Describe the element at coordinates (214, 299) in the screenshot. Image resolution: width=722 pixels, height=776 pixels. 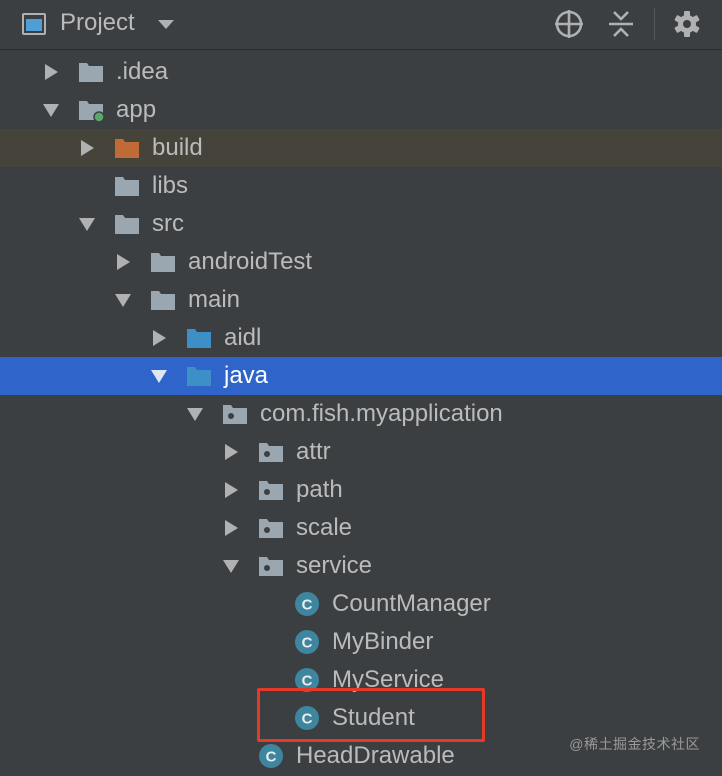
I see `tree-item-label: main` at that location.